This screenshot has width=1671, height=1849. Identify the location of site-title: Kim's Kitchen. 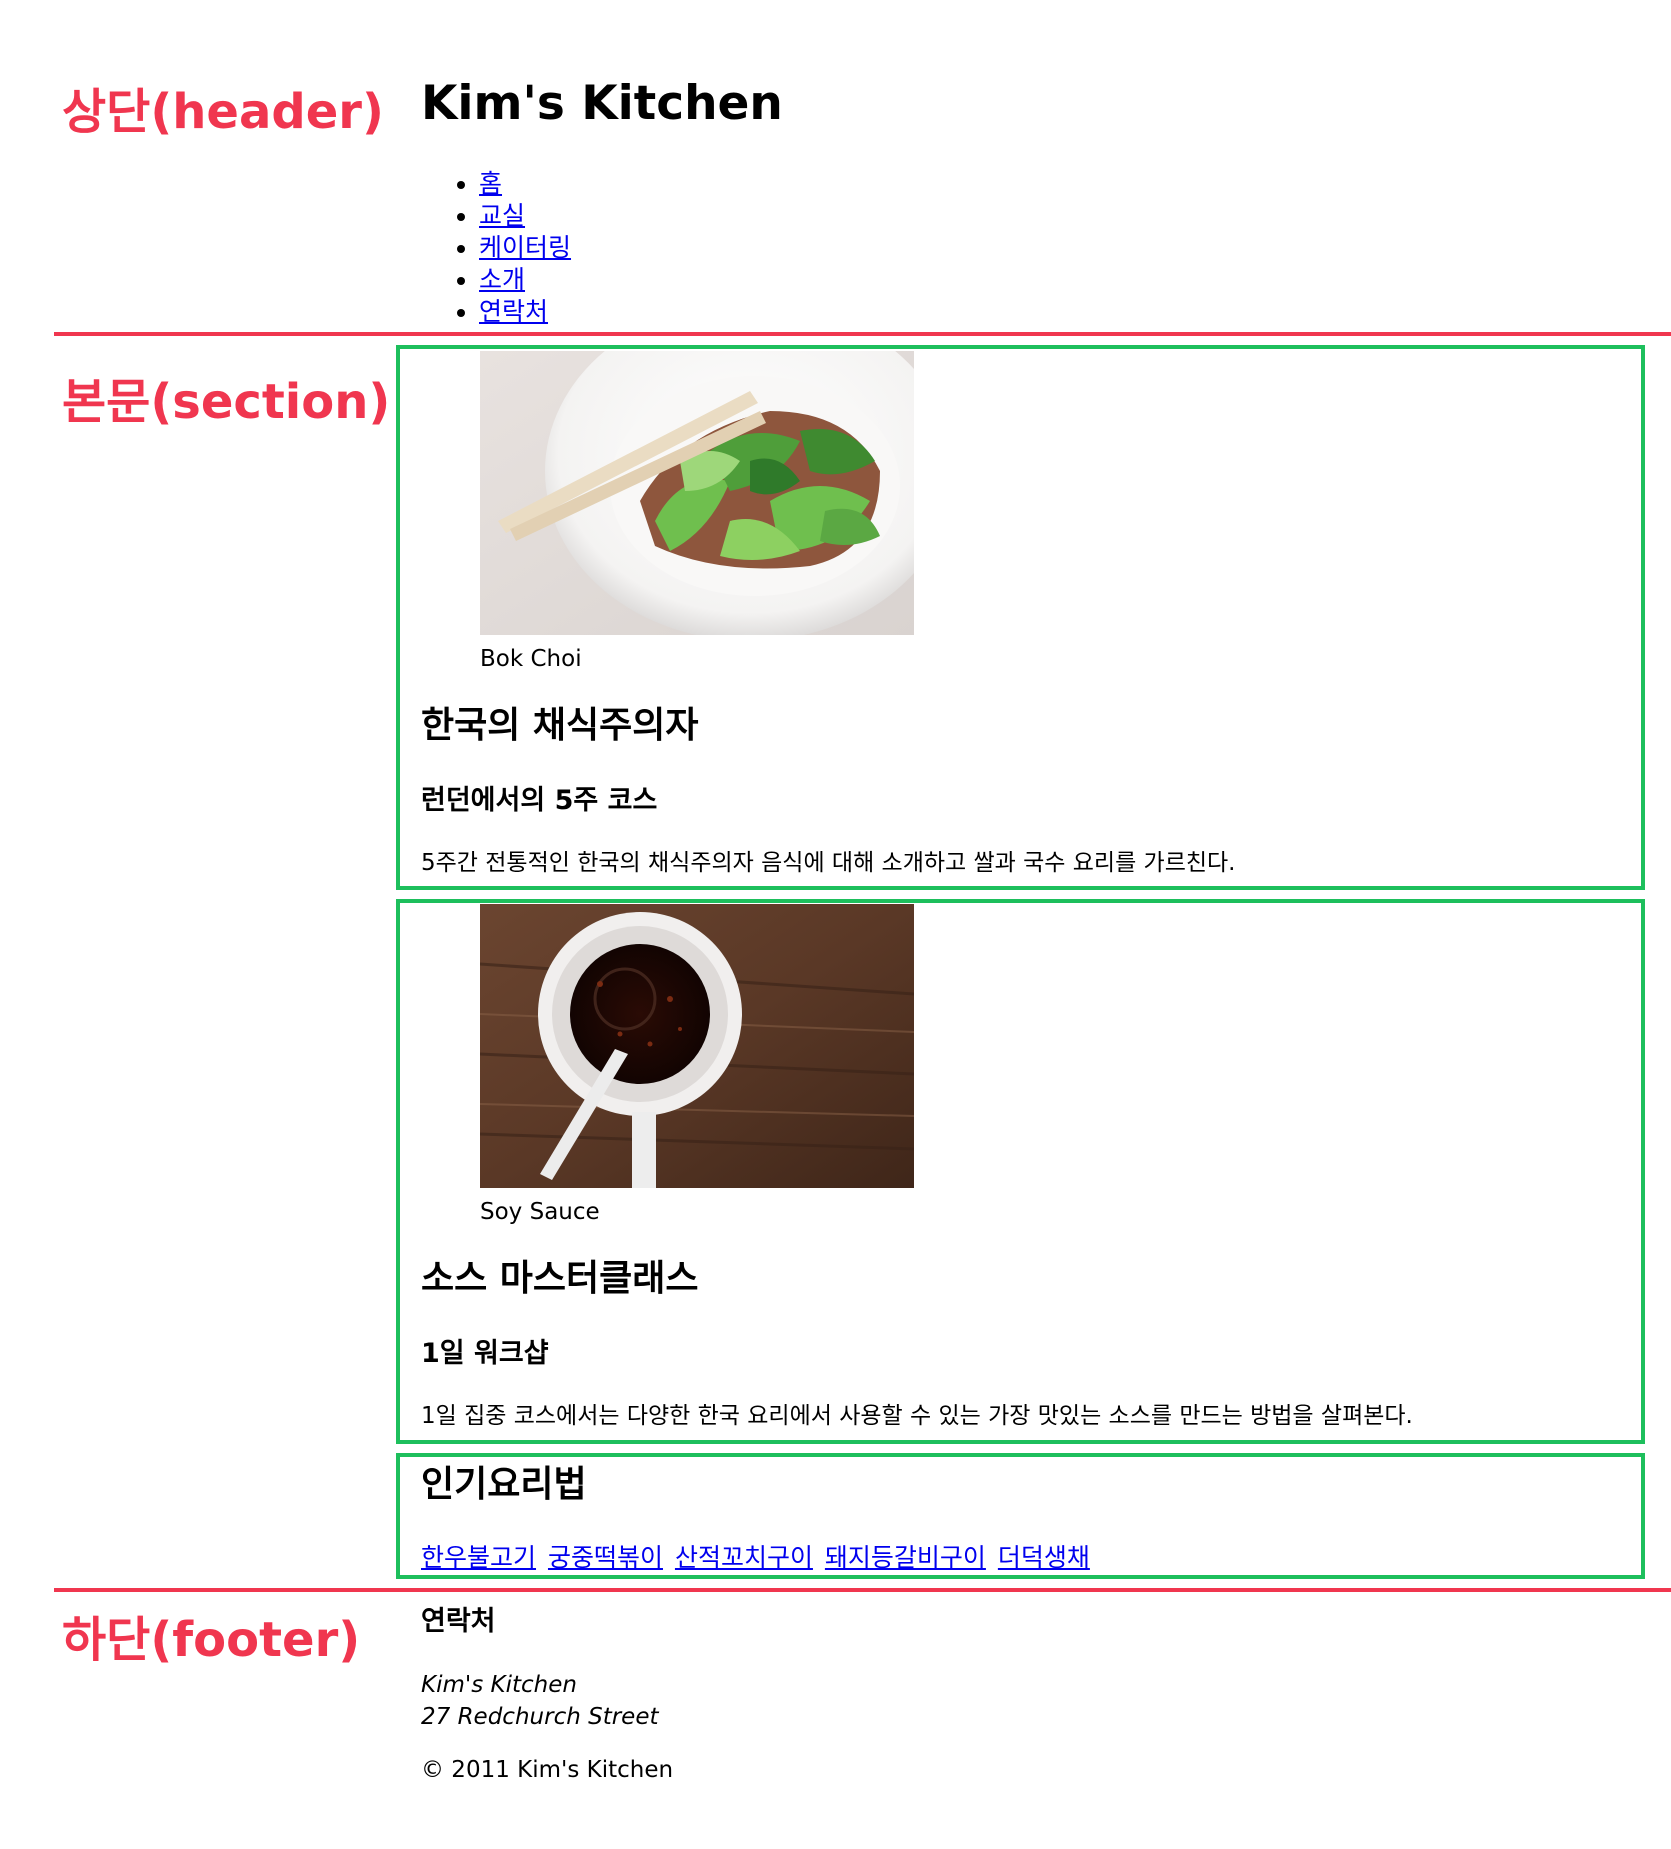
(602, 103).